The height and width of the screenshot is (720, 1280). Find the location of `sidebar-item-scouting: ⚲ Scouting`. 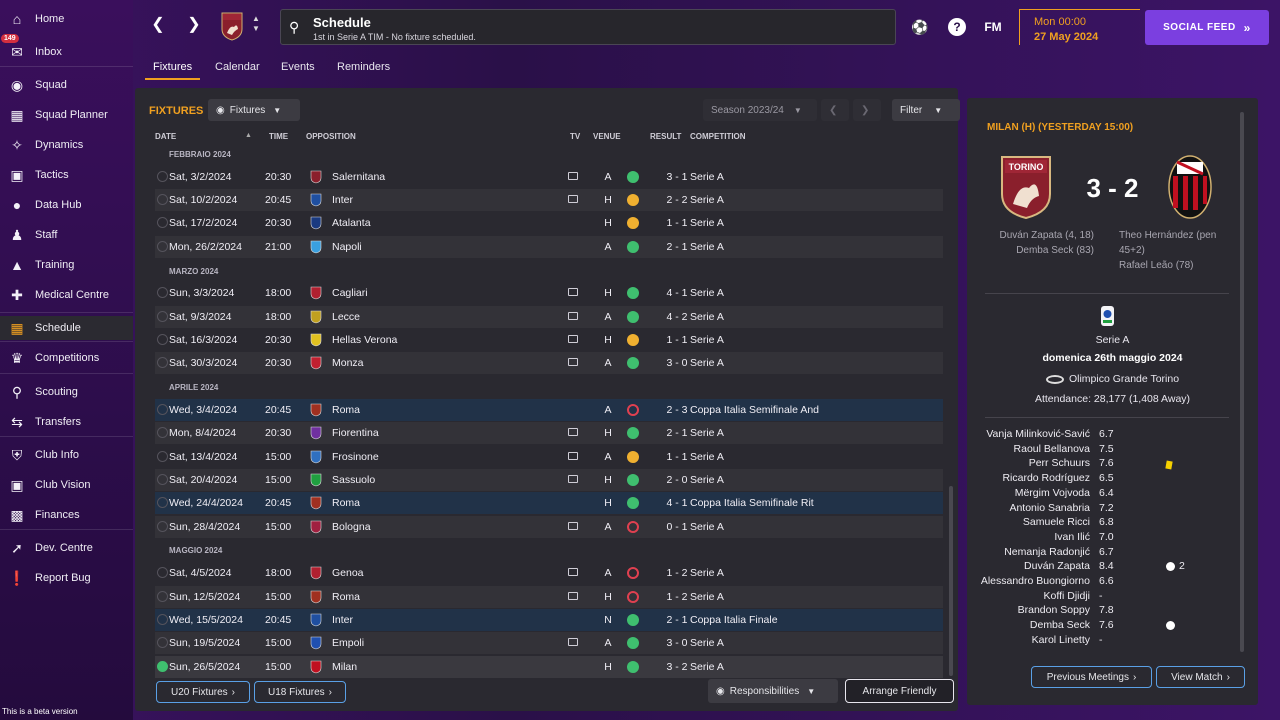

sidebar-item-scouting: ⚲ Scouting is located at coordinates (66, 392).